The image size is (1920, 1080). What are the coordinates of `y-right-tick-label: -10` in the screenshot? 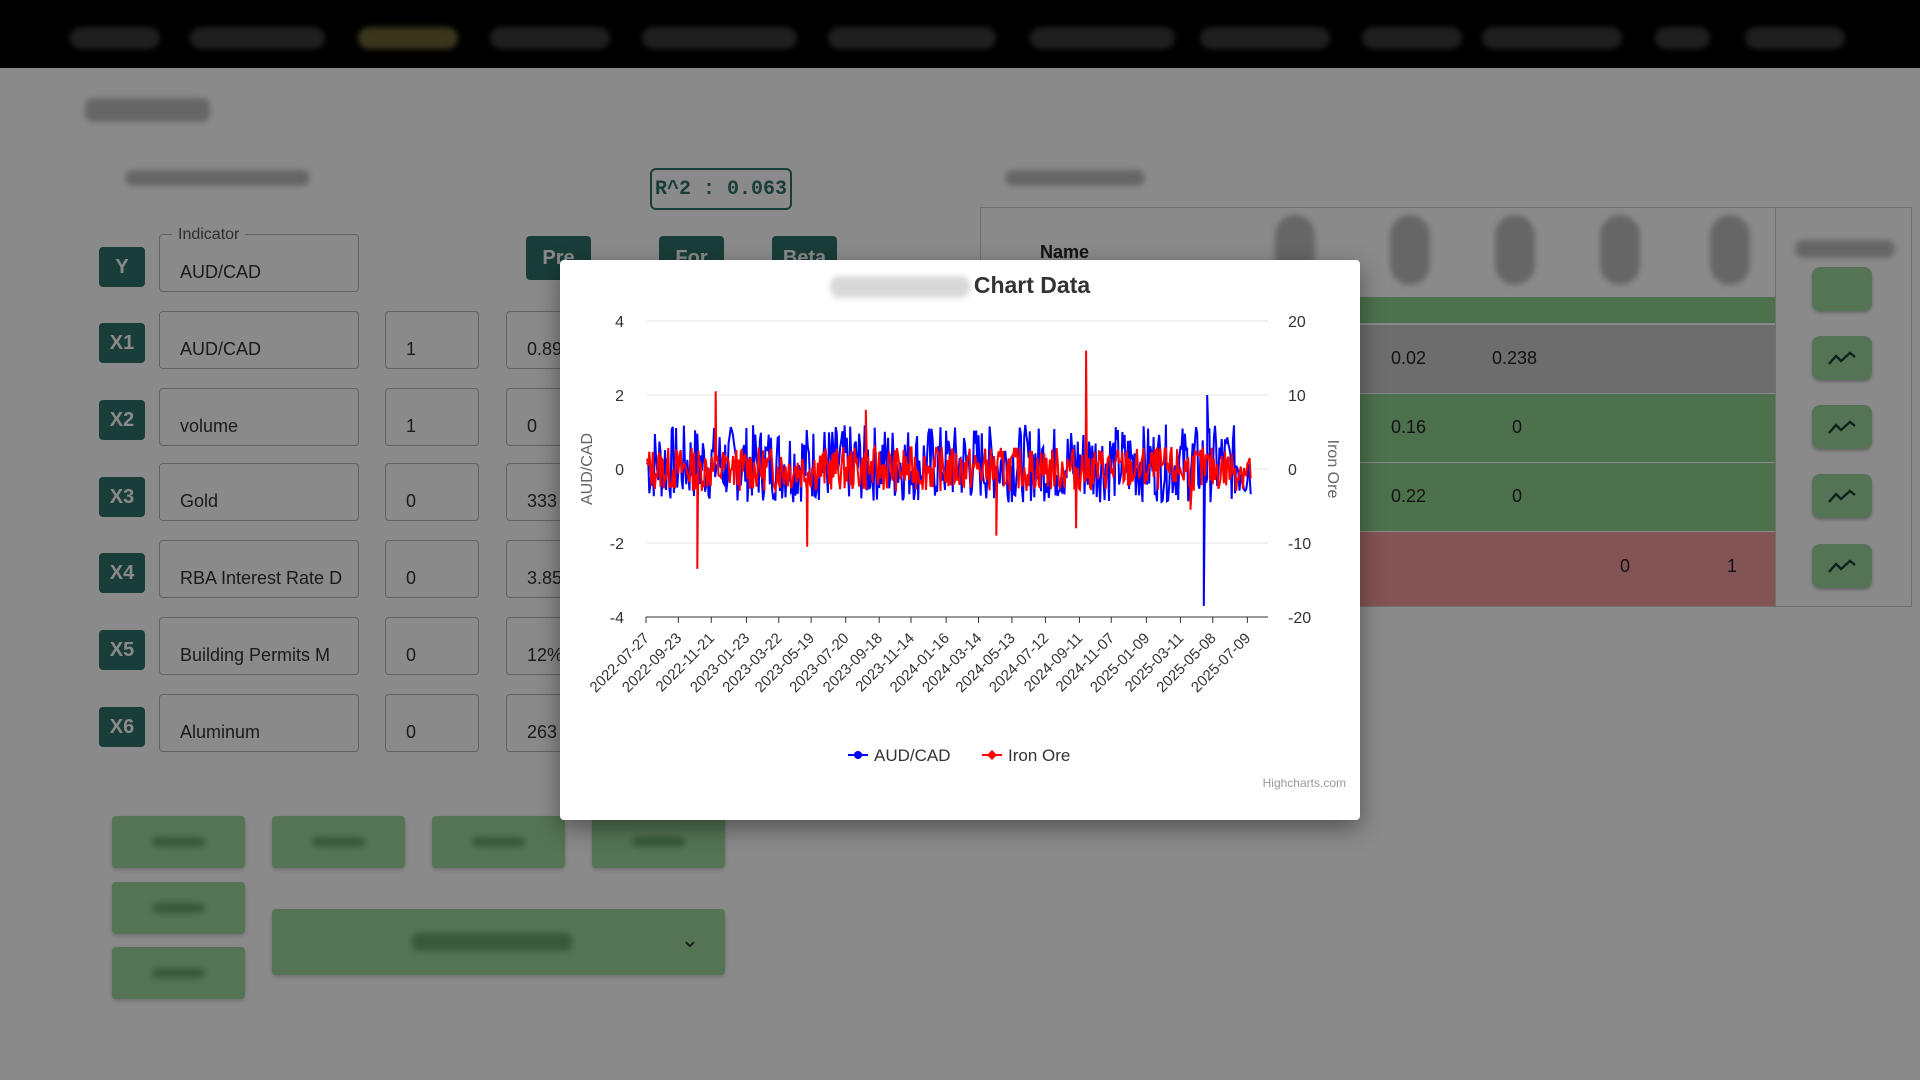 It's located at (1299, 544).